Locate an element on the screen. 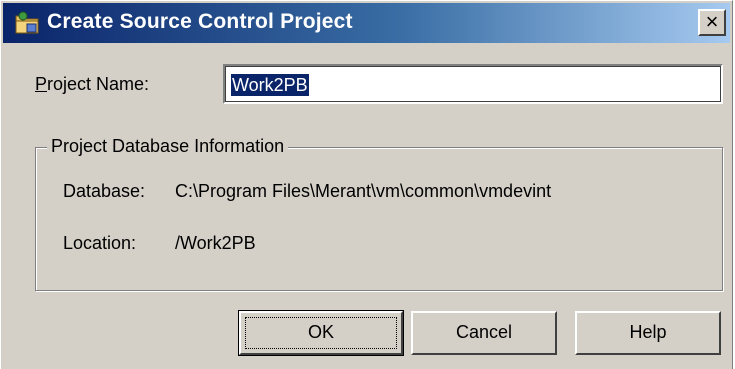 The width and height of the screenshot is (735, 369). close-button: × is located at coordinates (712, 22).